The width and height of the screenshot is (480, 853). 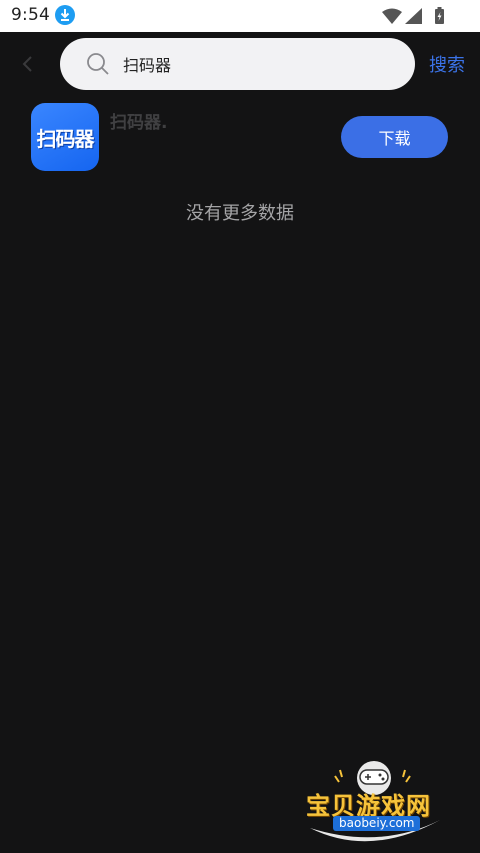 I want to click on app-name: 扫码器., so click(x=138, y=120).